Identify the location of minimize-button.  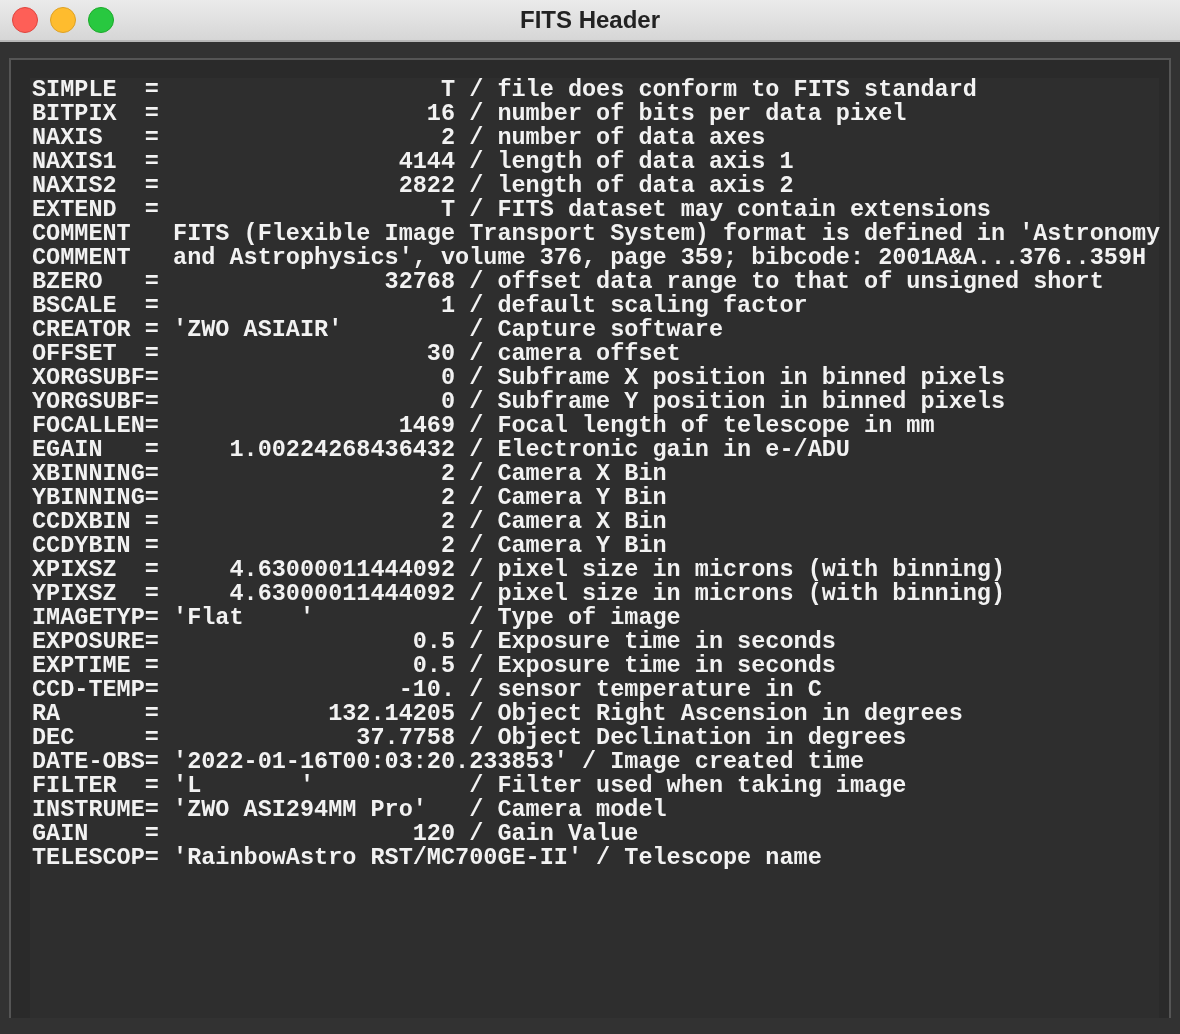
(63, 20).